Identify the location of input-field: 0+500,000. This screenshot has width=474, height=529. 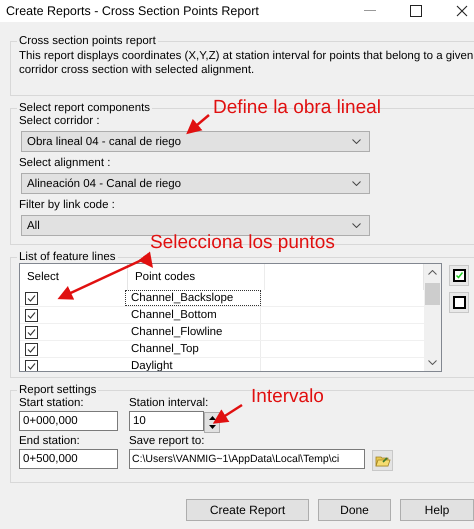
(68, 459).